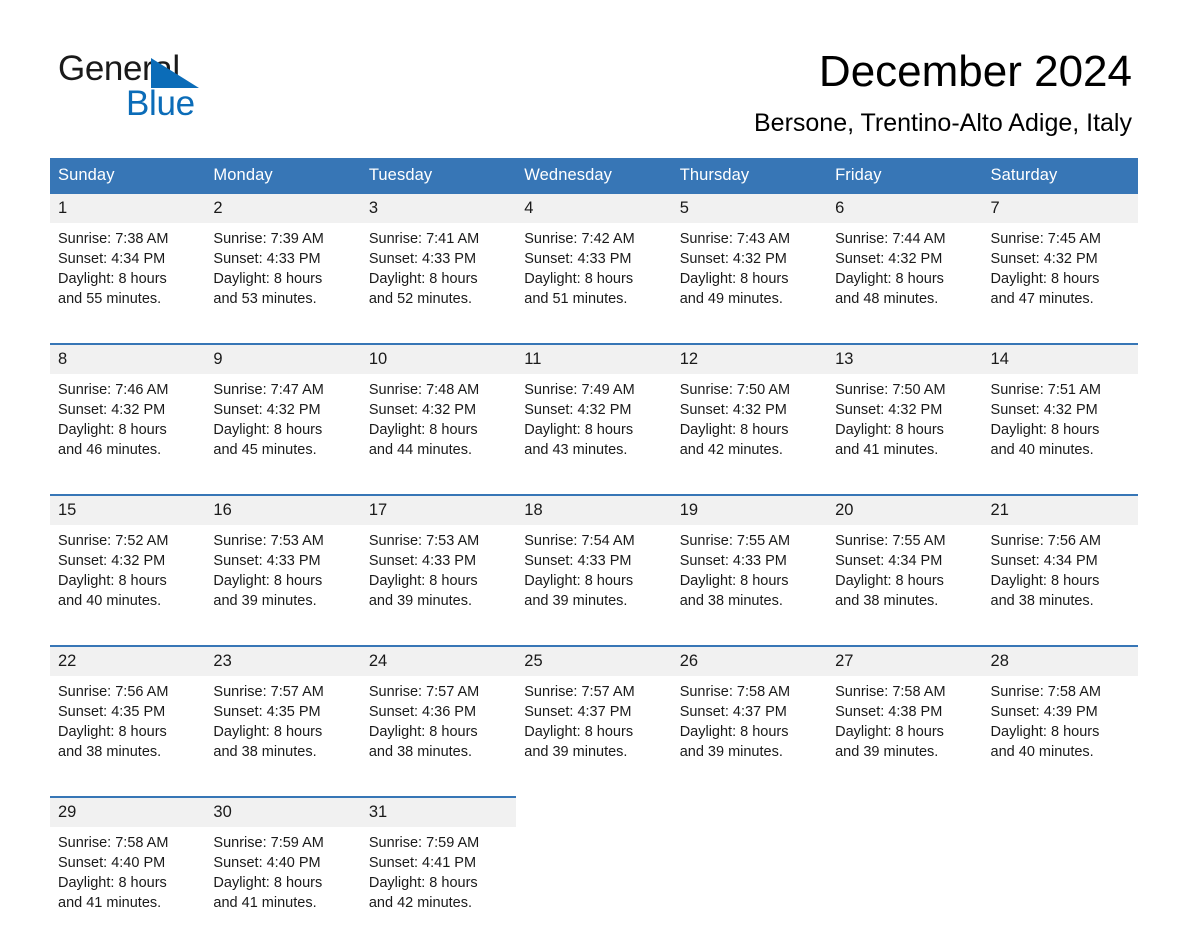 Image resolution: width=1188 pixels, height=947 pixels. I want to click on weekday-header-friday: Friday, so click(905, 176).